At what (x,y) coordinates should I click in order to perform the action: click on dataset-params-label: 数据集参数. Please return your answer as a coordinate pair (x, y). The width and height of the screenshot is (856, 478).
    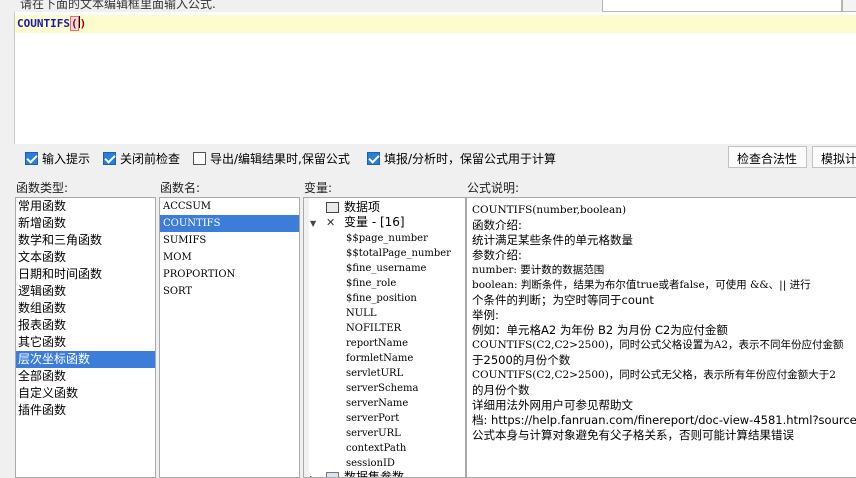
    Looking at the image, I should click on (374, 474).